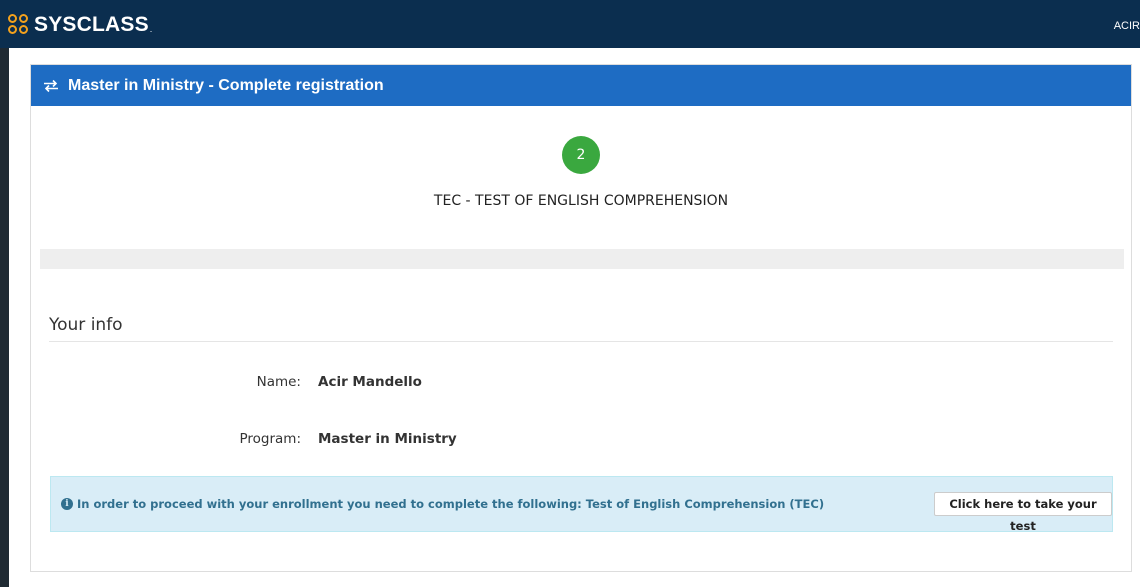 The width and height of the screenshot is (1140, 587). I want to click on your-info-heading: Your info, so click(86, 325).